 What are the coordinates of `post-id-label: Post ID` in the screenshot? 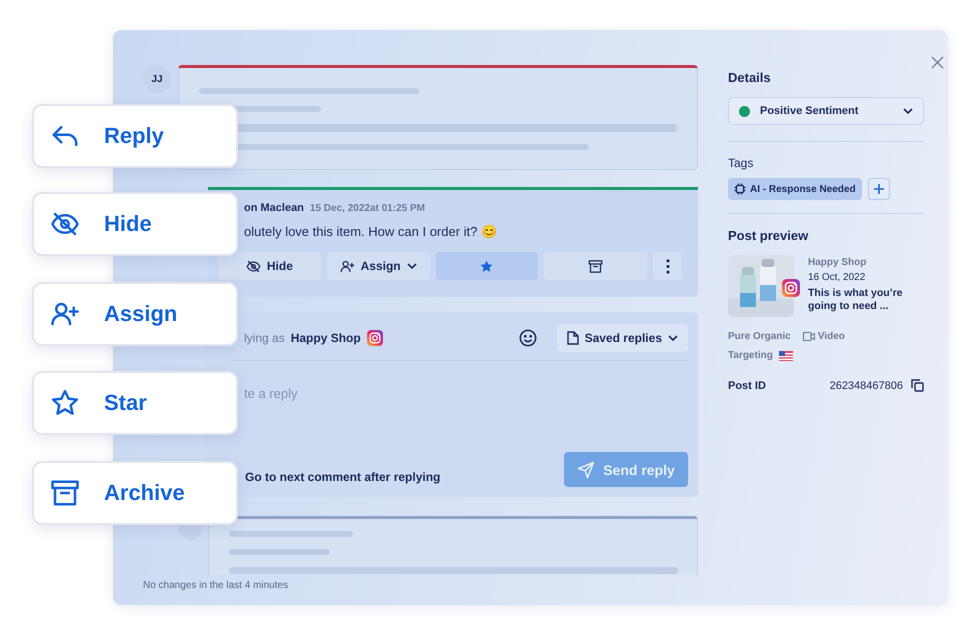 It's located at (747, 386).